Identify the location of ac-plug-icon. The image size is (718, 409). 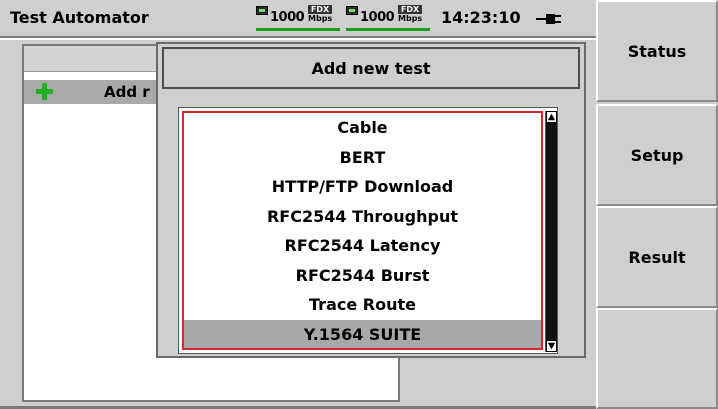
(548, 19).